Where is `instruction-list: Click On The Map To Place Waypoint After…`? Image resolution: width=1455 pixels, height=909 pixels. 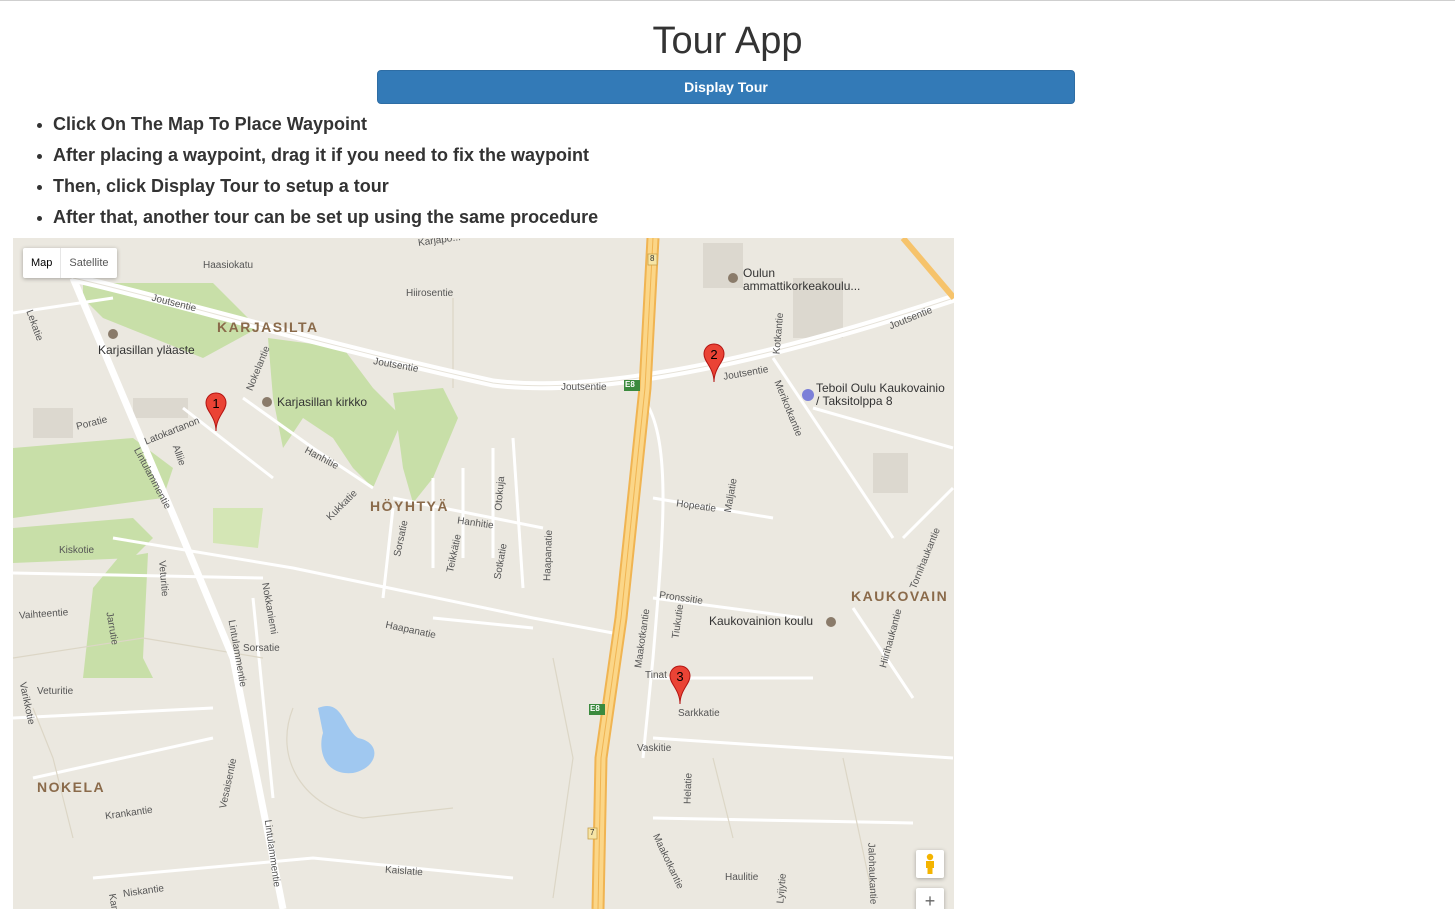
instruction-list: Click On The Map To Place Waypoint After… is located at coordinates (316, 172).